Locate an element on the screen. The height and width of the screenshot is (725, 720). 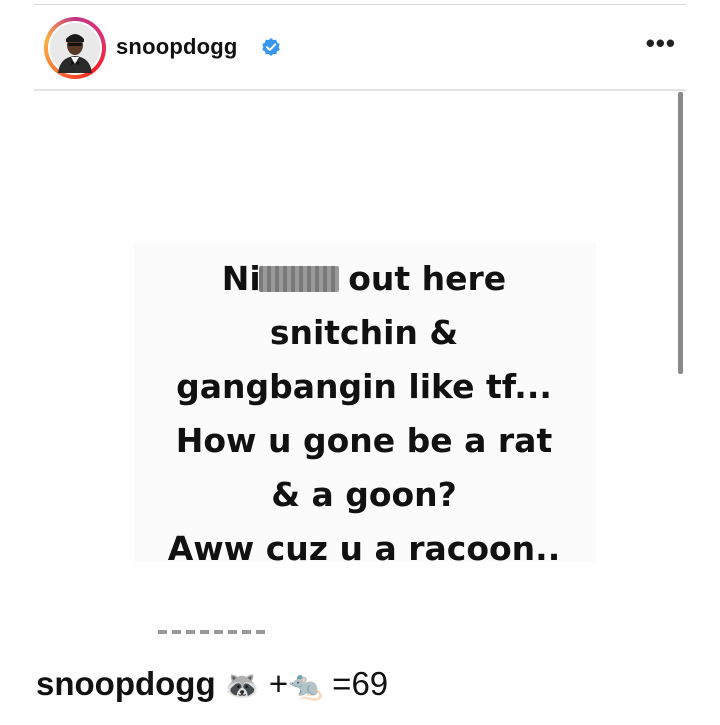
censor-block is located at coordinates (298, 279).